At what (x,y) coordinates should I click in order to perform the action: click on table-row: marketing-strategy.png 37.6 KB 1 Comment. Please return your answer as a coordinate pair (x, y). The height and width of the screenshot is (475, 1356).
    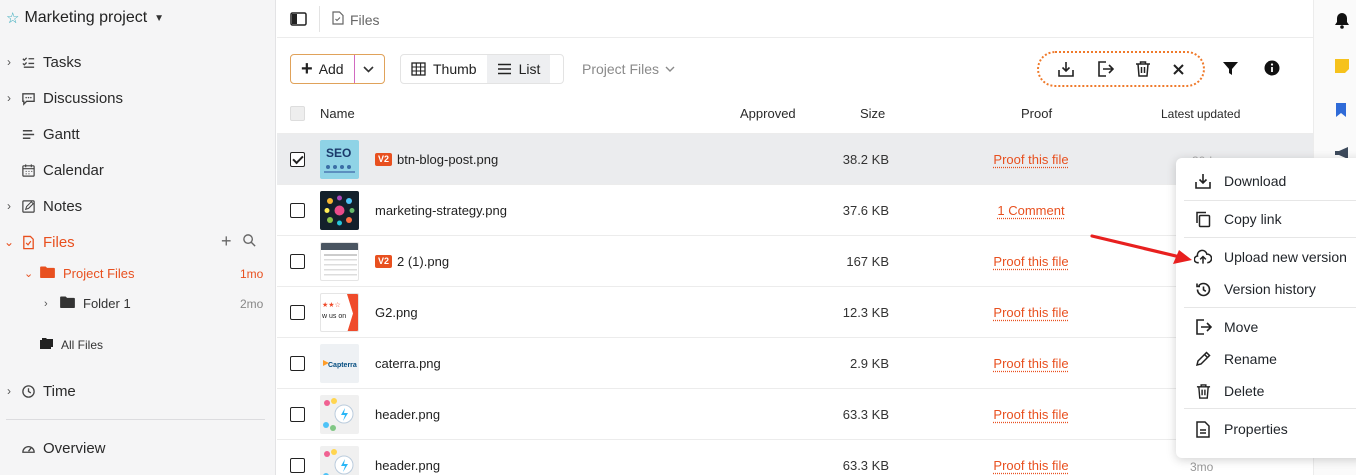
    Looking at the image, I should click on (795, 210).